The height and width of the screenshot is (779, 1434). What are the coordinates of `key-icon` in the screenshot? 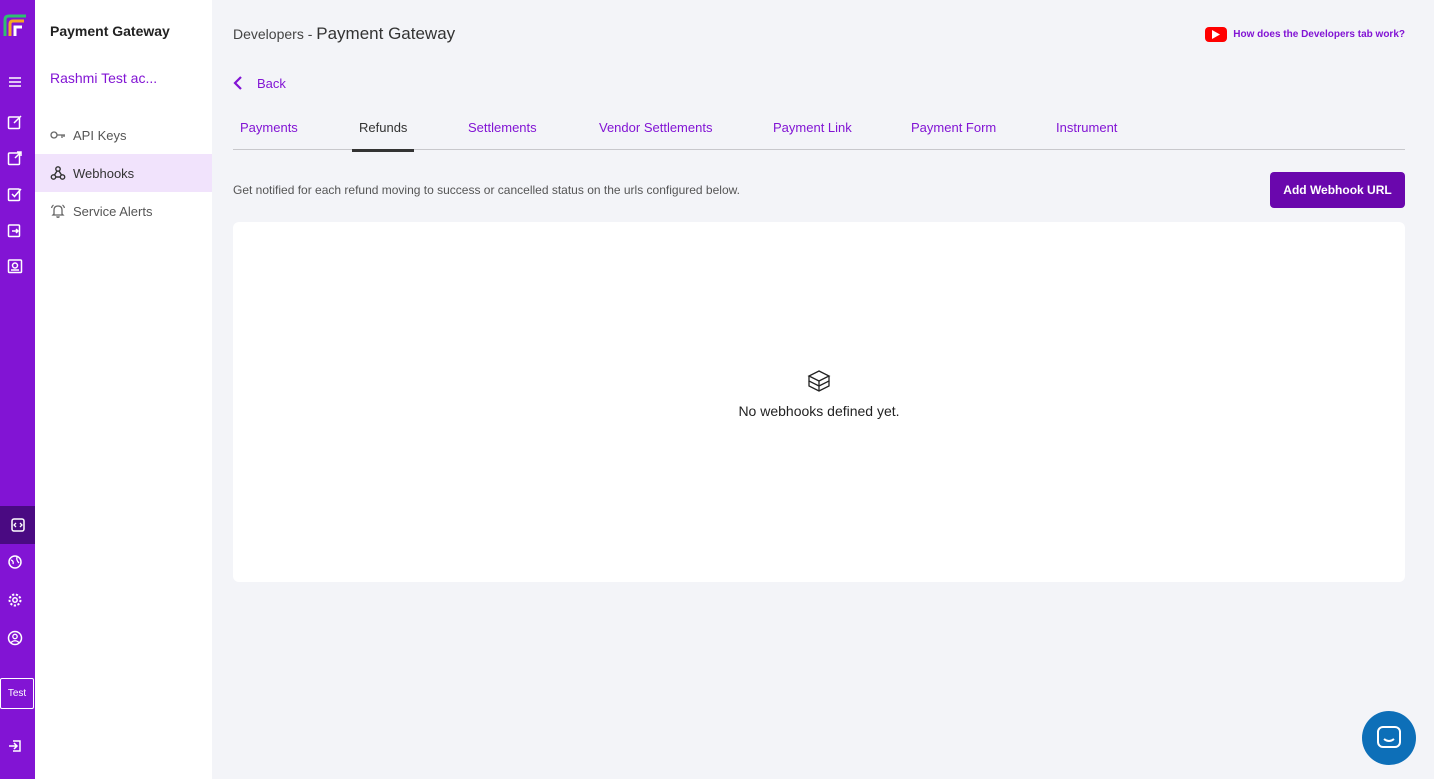 It's located at (58, 135).